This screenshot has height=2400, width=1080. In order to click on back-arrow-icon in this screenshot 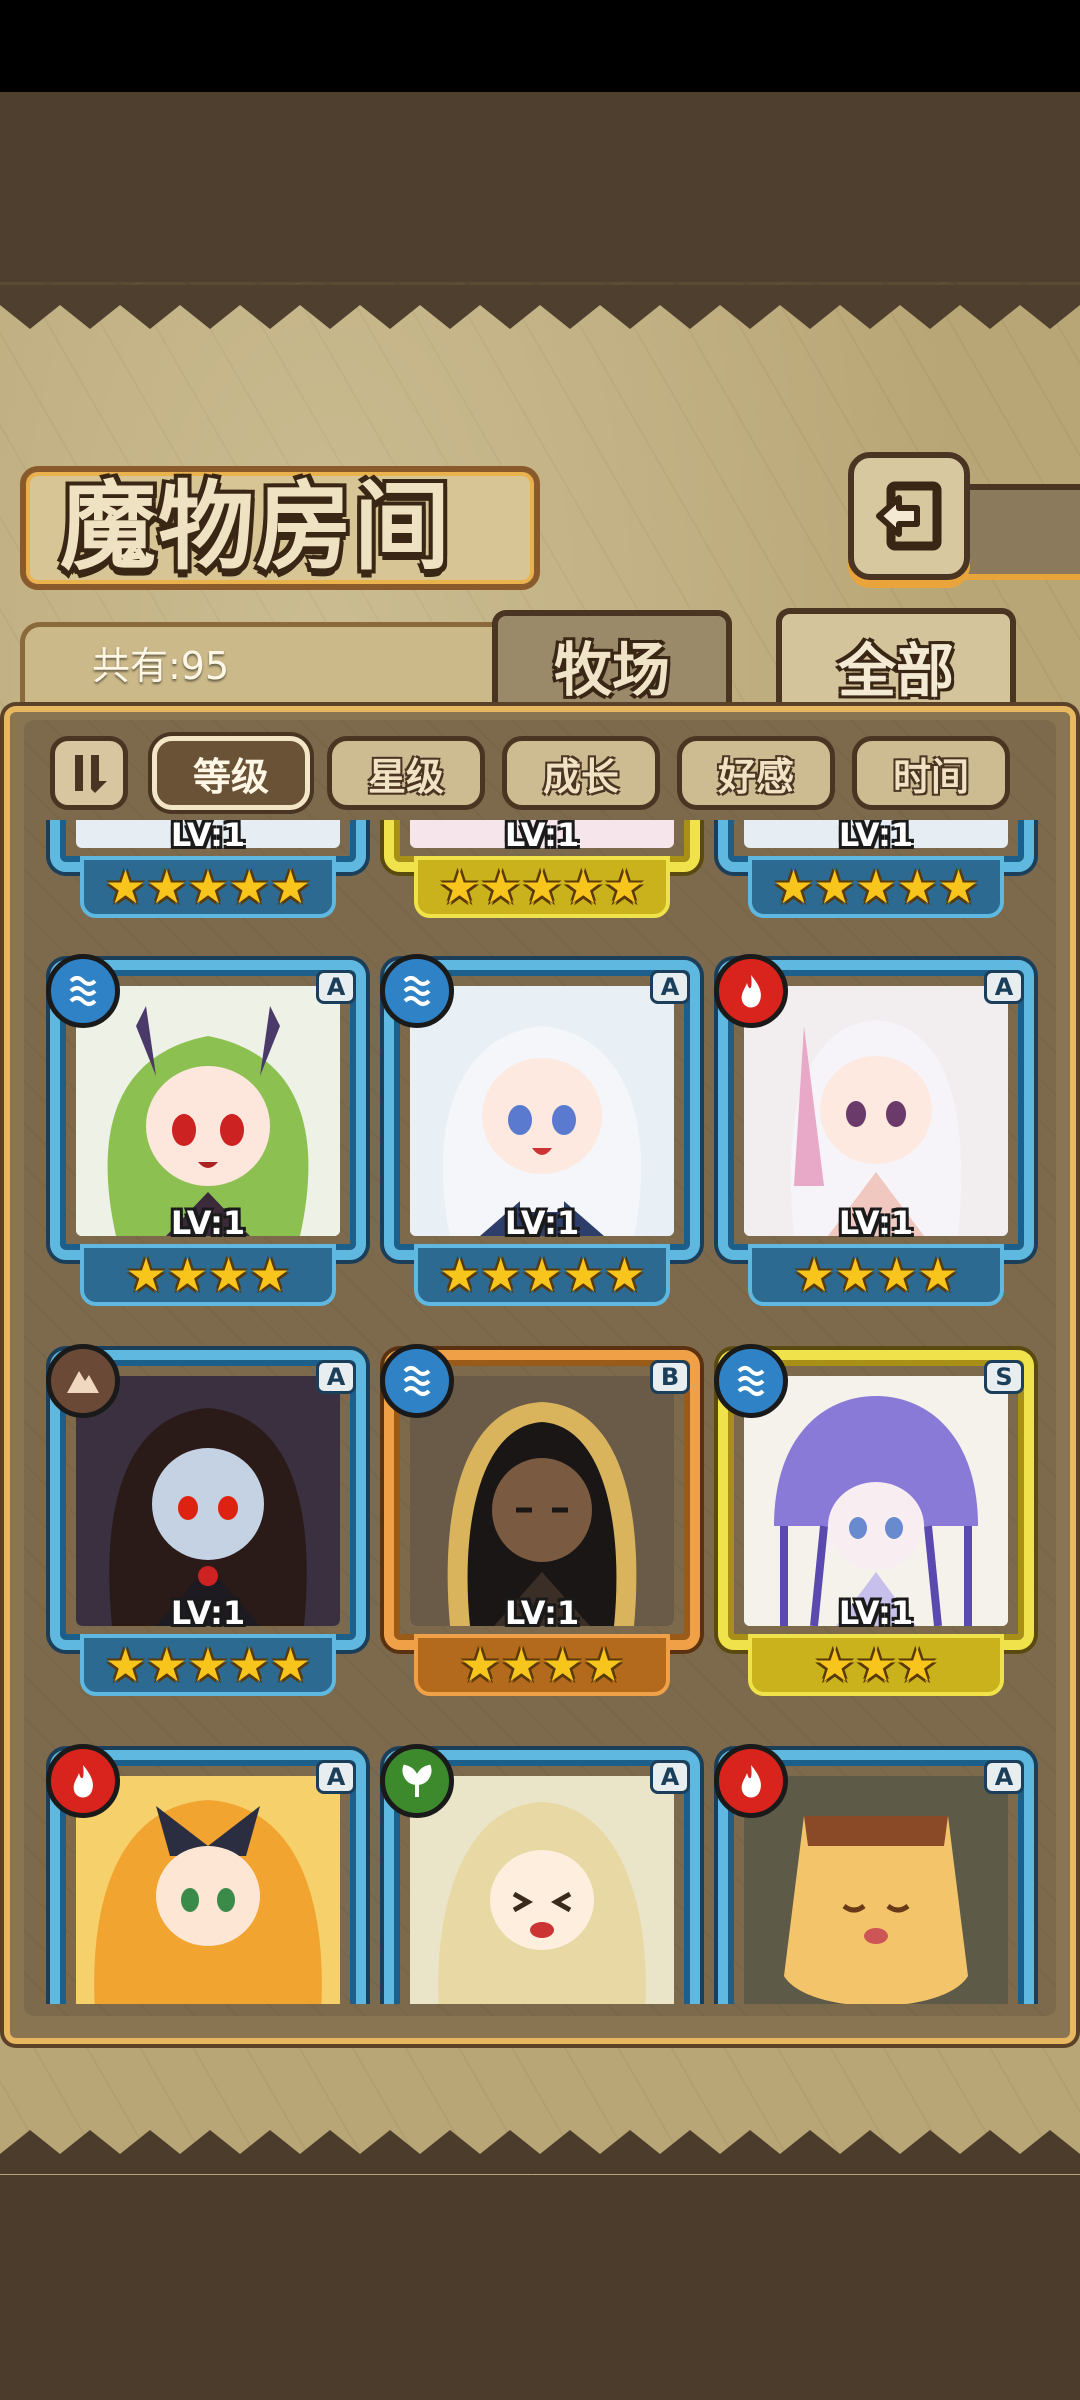, I will do `click(909, 516)`.